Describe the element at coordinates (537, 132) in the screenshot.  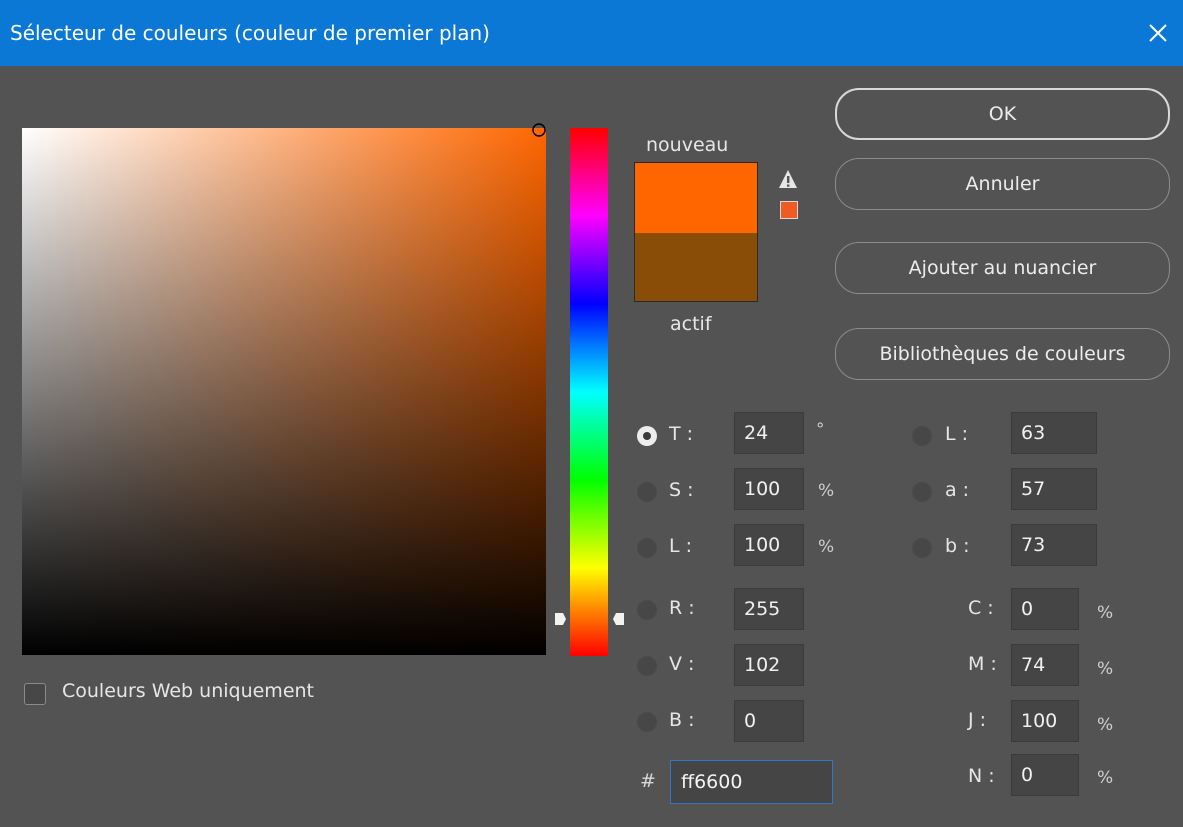
I see `color-field-marker-icon` at that location.